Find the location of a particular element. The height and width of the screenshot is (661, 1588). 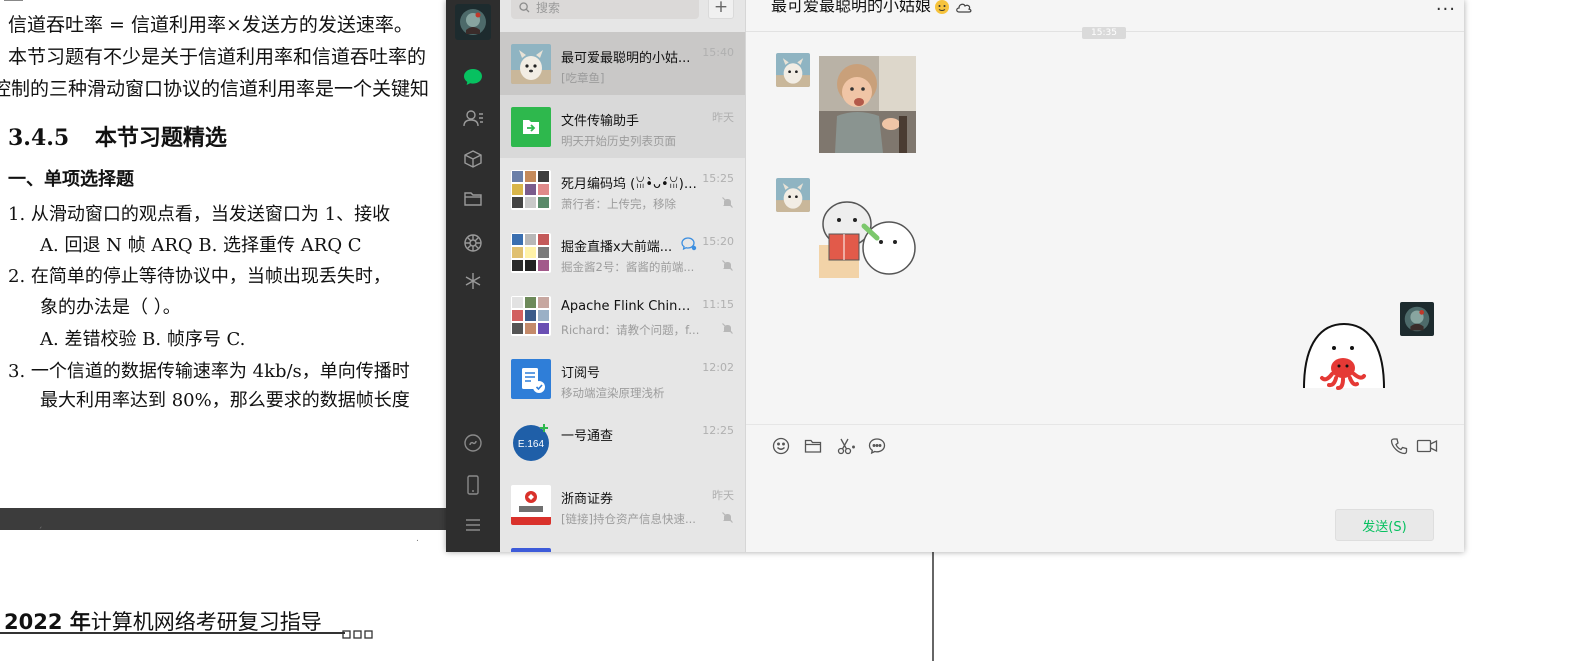

conversation-time: 15:40 is located at coordinates (718, 52).